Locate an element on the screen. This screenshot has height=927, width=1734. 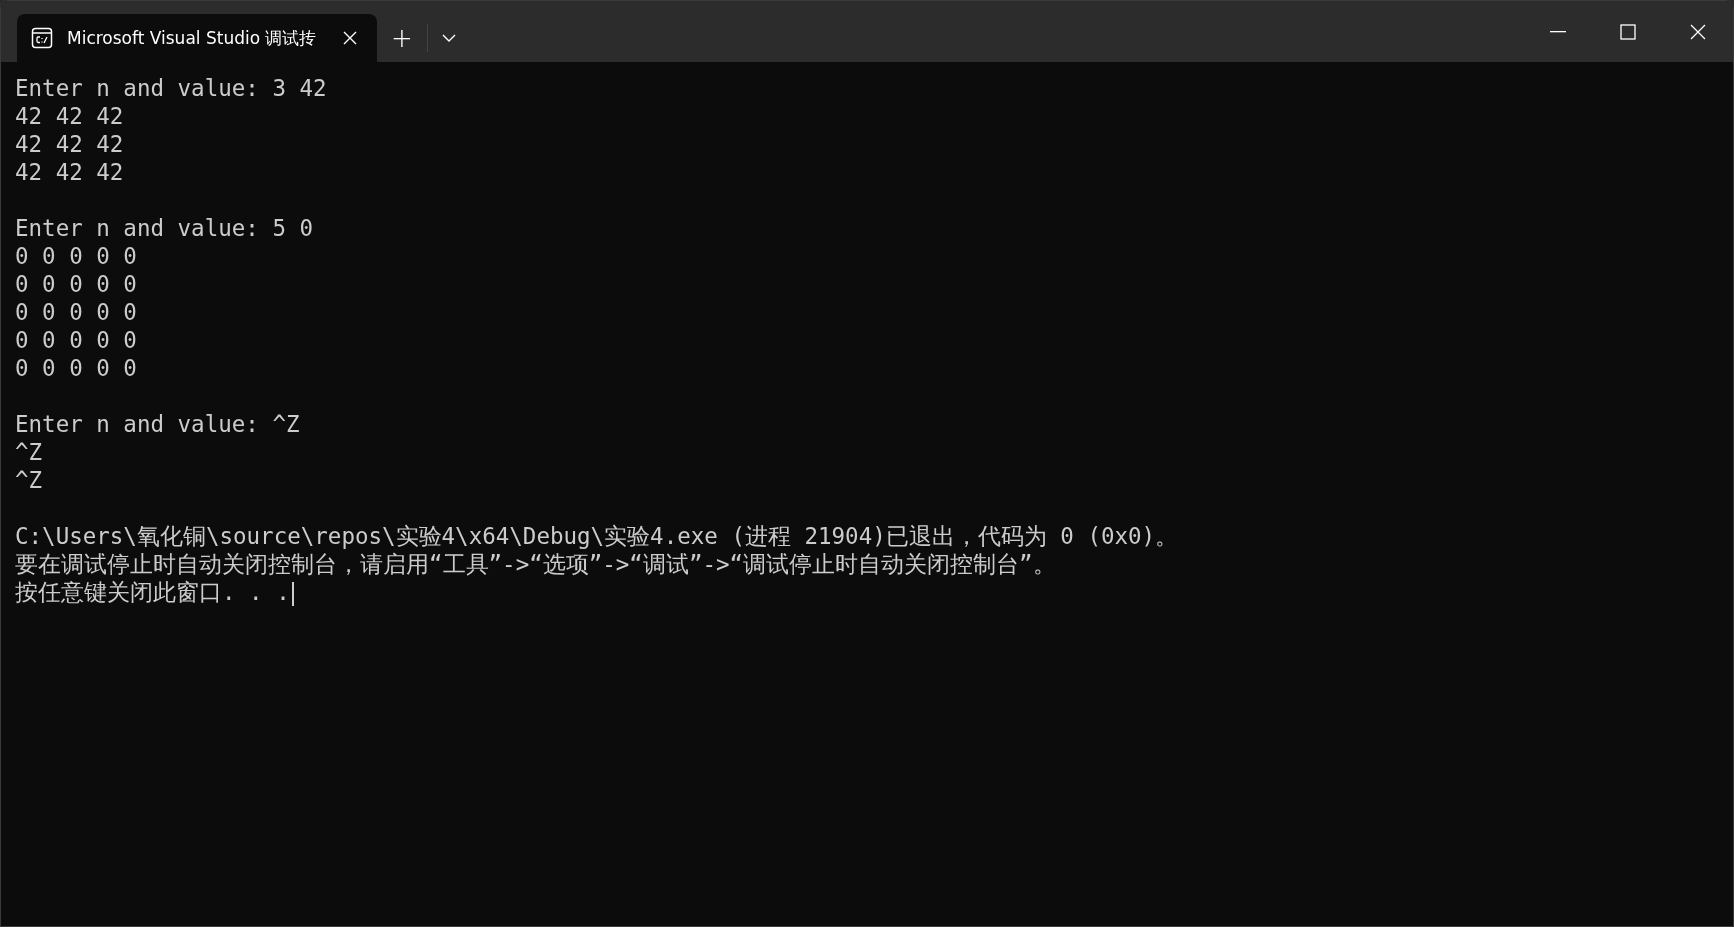
new-tab-button: + is located at coordinates (402, 38).